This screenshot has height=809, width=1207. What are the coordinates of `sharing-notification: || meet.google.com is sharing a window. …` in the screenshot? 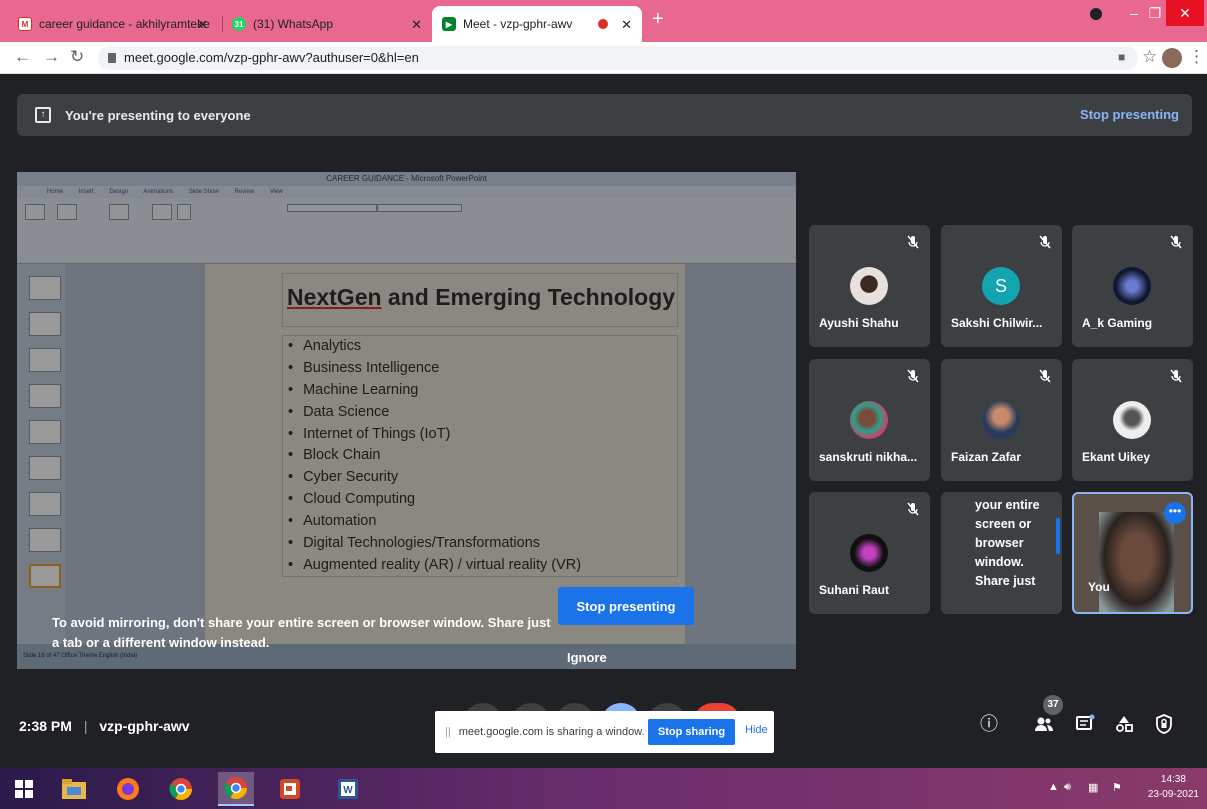 It's located at (604, 732).